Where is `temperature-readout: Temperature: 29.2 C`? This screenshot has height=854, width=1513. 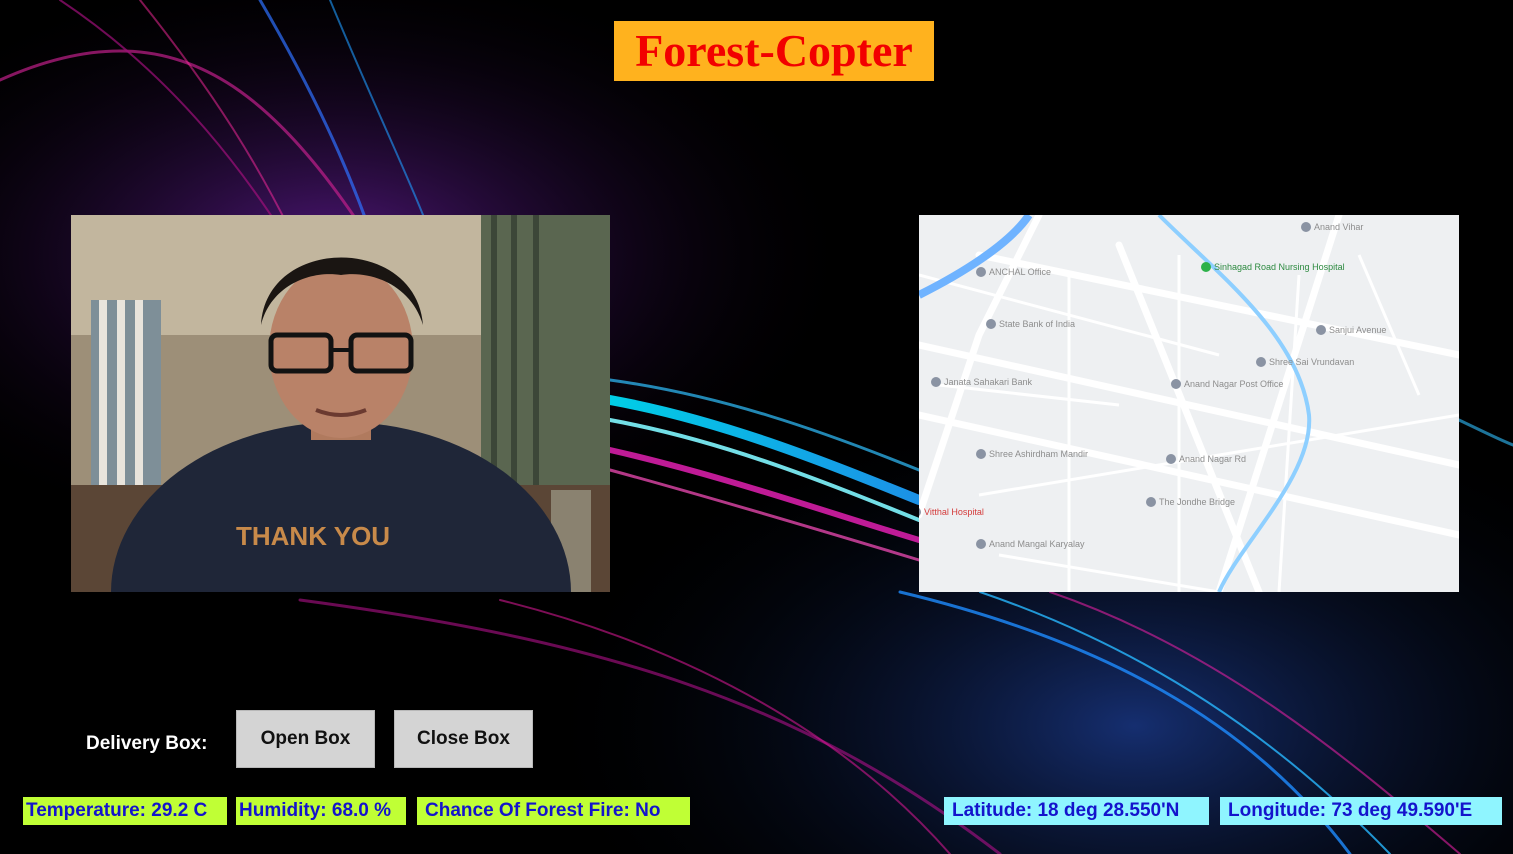 temperature-readout: Temperature: 29.2 C is located at coordinates (125, 811).